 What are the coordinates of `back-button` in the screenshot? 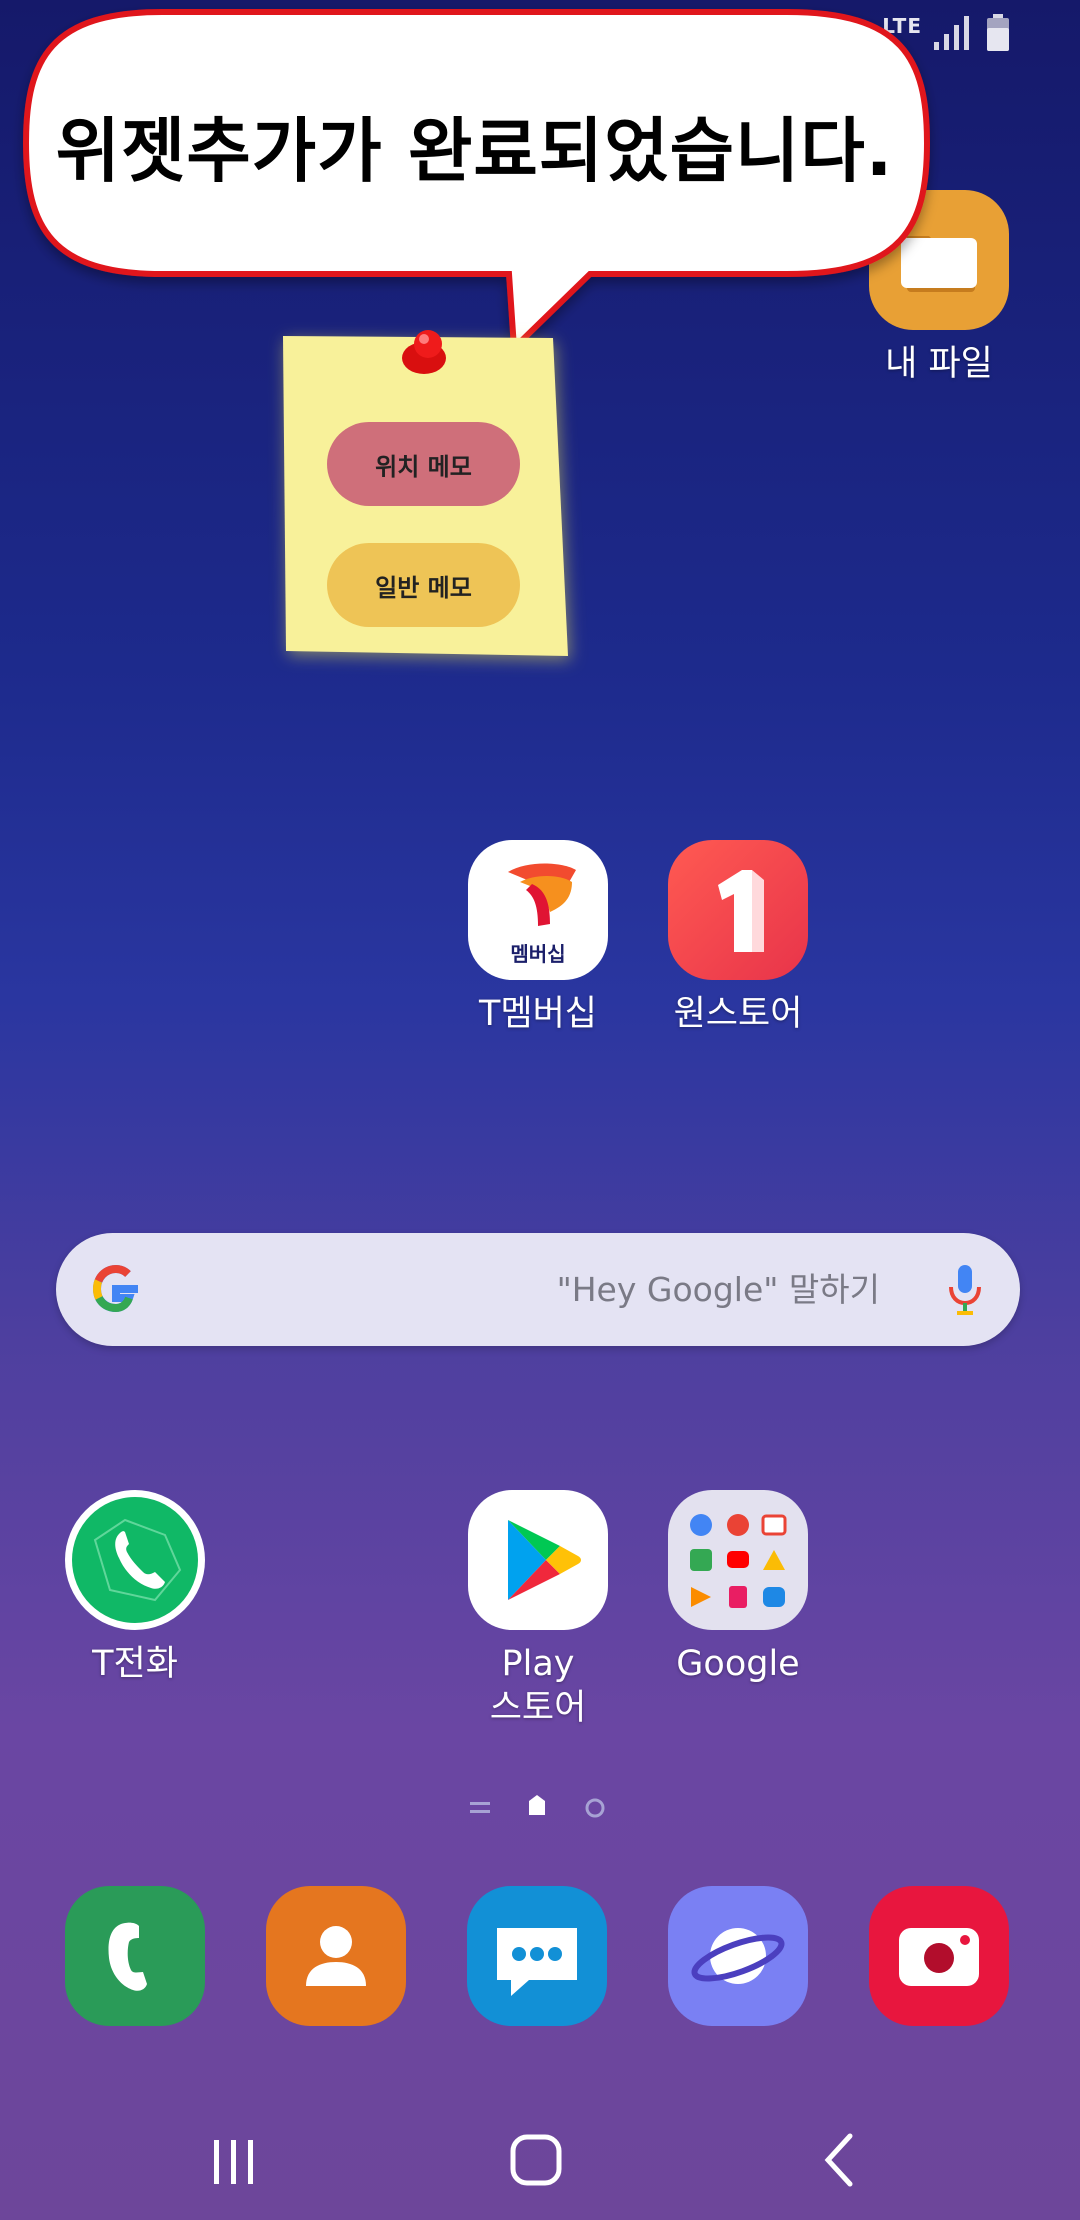 It's located at (840, 2160).